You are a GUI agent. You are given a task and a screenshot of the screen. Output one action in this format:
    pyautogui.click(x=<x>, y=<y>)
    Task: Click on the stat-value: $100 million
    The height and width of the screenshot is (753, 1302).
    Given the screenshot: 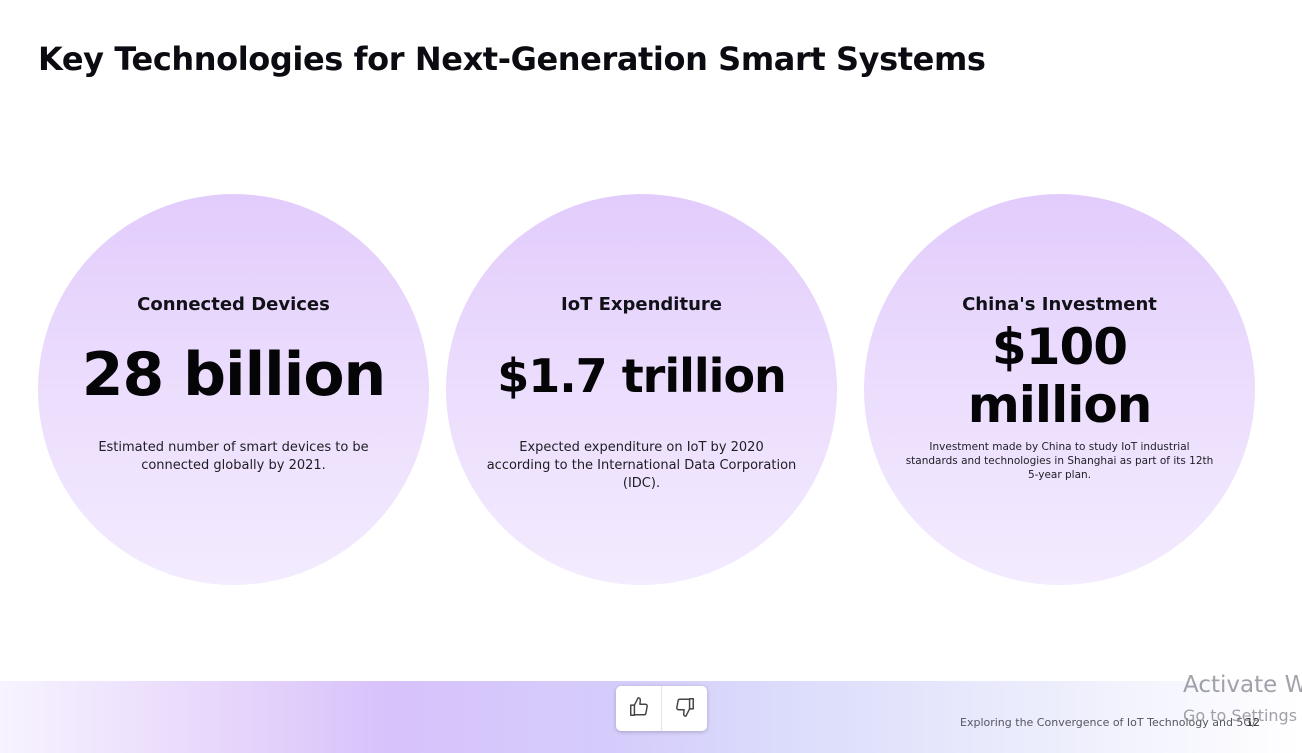 What is the action you would take?
    pyautogui.click(x=1059, y=376)
    